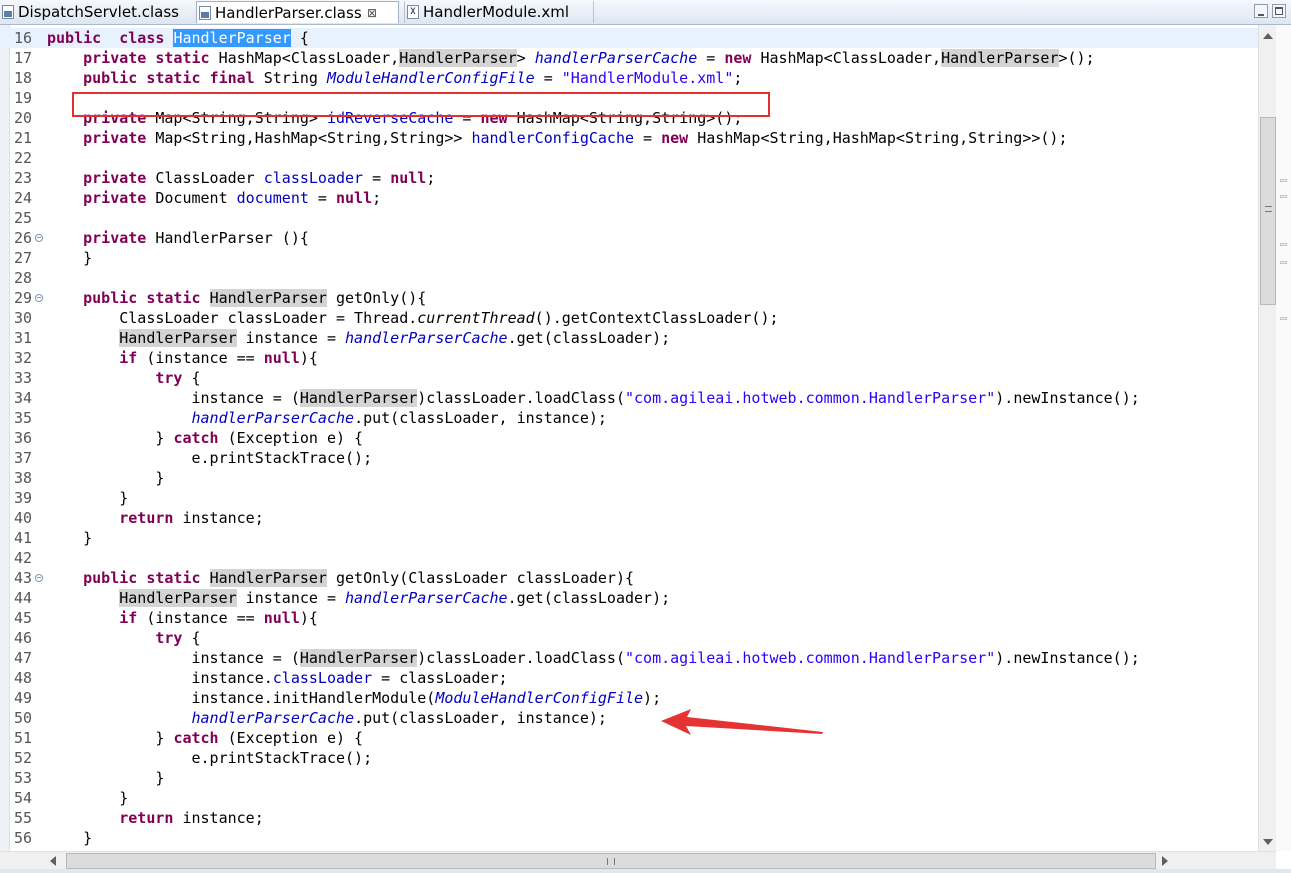 This screenshot has width=1291, height=873. What do you see at coordinates (290, 78) in the screenshot?
I see `code-token: String` at bounding box center [290, 78].